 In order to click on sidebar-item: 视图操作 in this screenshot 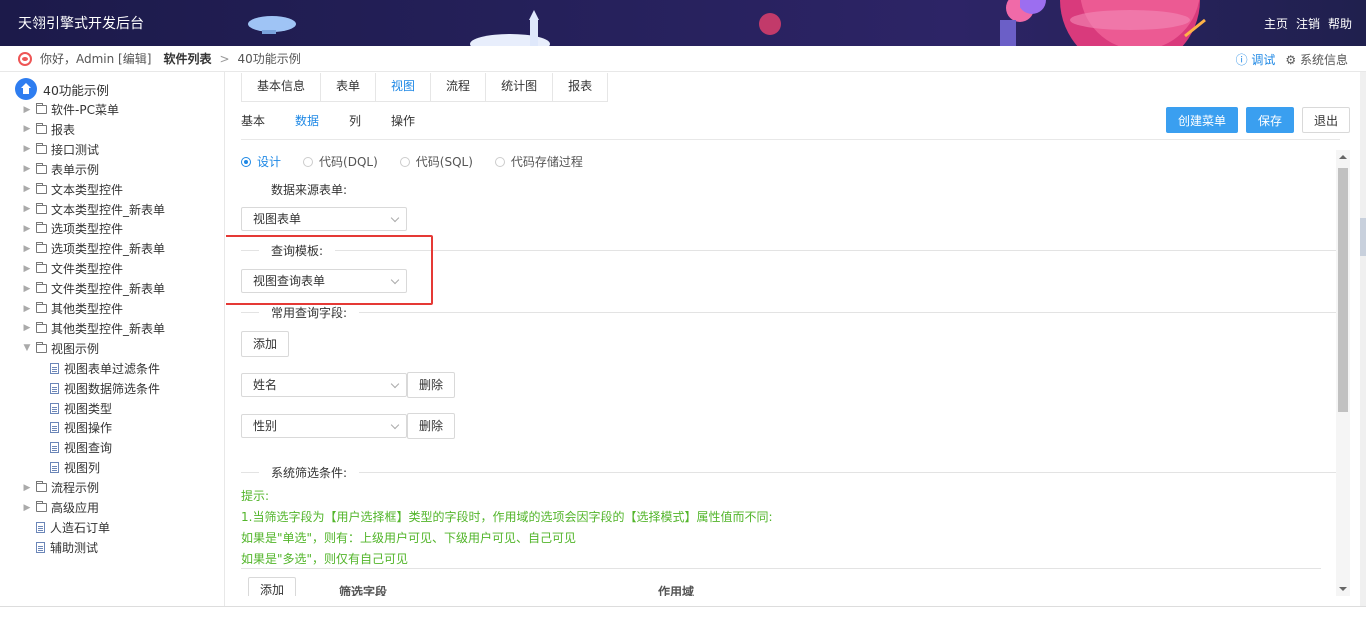, I will do `click(81, 427)`.